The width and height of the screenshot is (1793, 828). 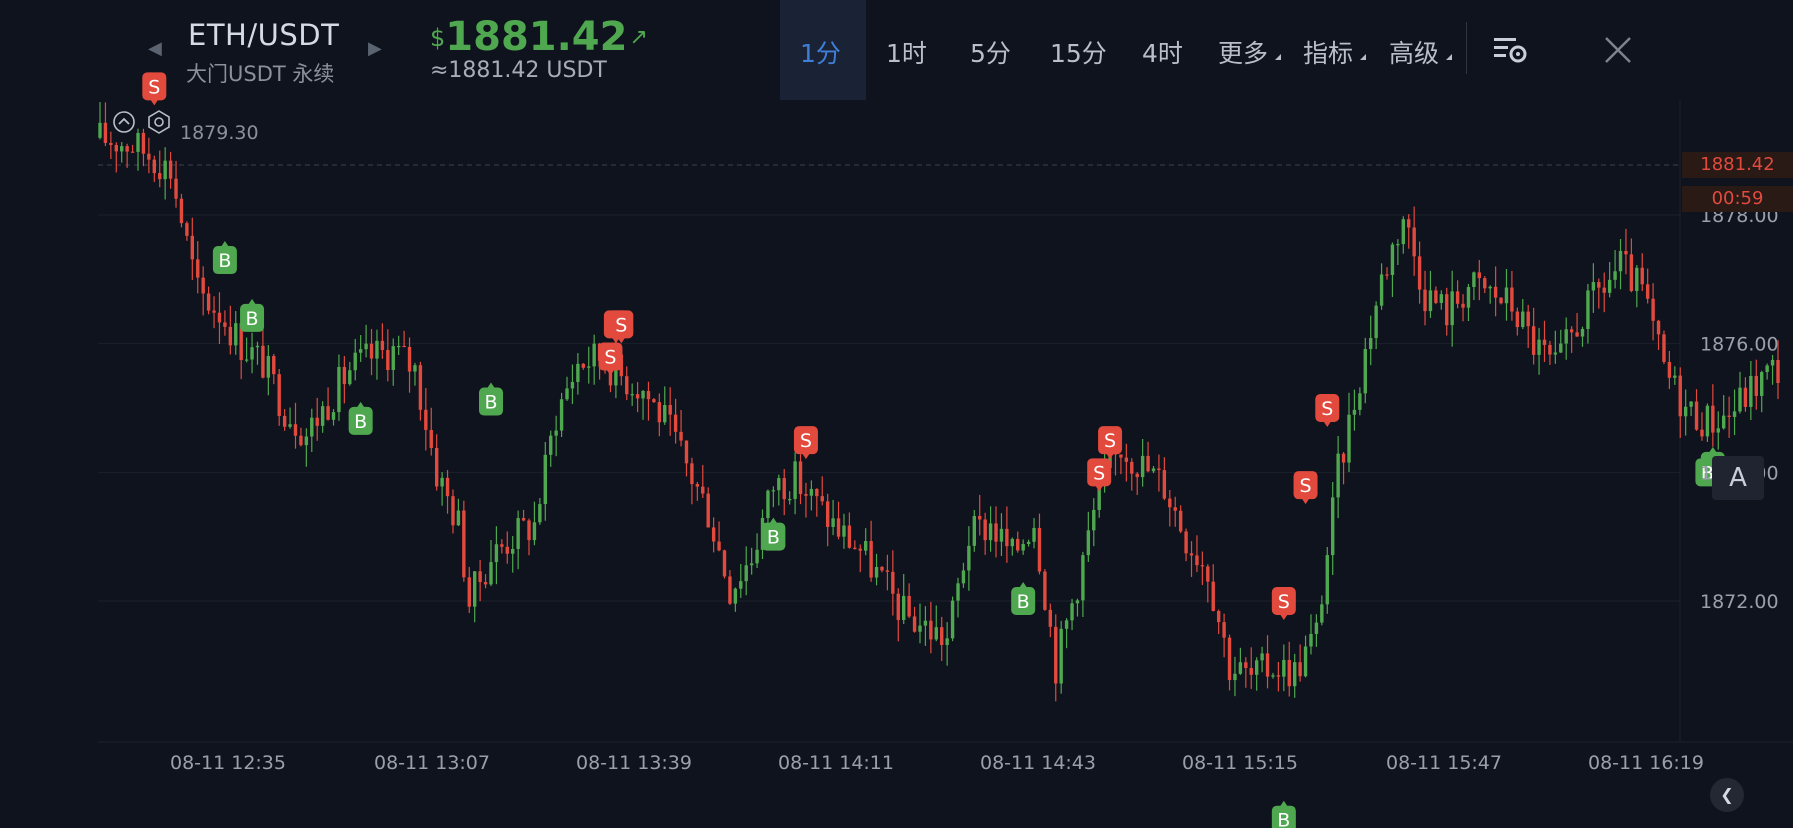 What do you see at coordinates (1727, 795) in the screenshot?
I see `scroll-to-latest-button: ❮` at bounding box center [1727, 795].